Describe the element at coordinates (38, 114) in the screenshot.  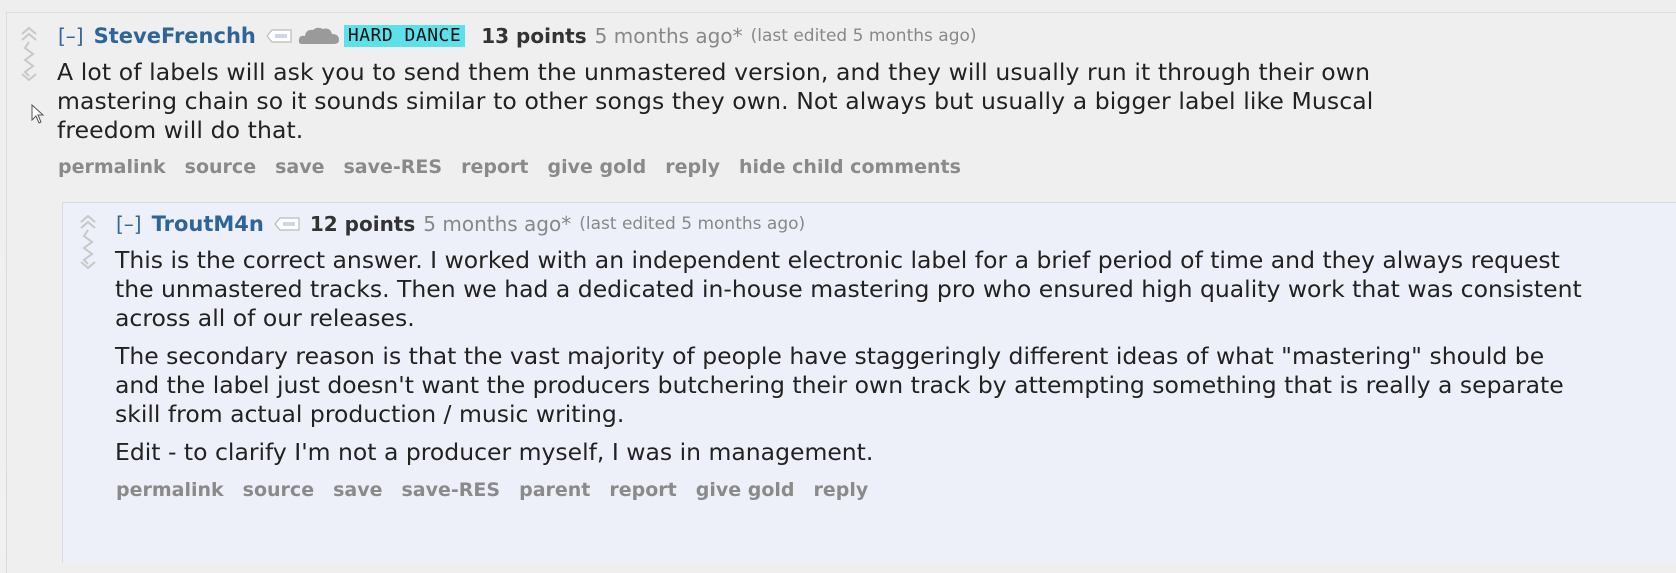
I see `mouse-cursor-icon` at that location.